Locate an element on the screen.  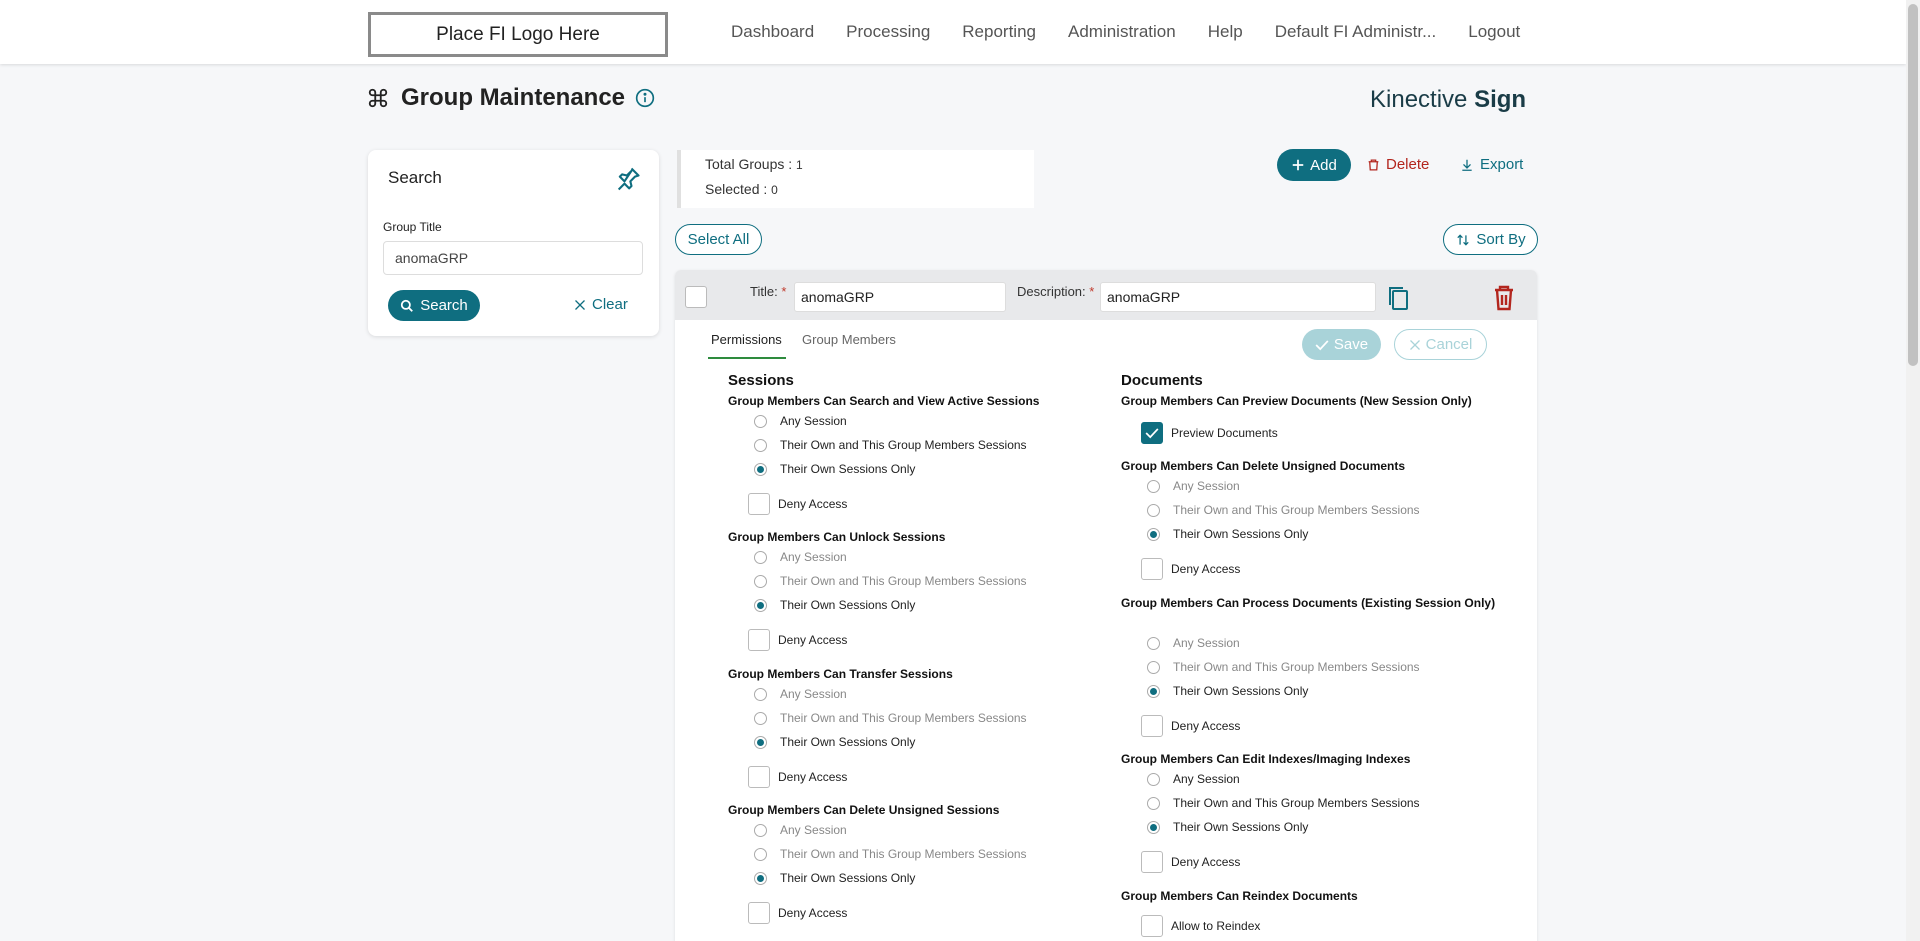
radio-label: Any Session is located at coordinates (813, 694).